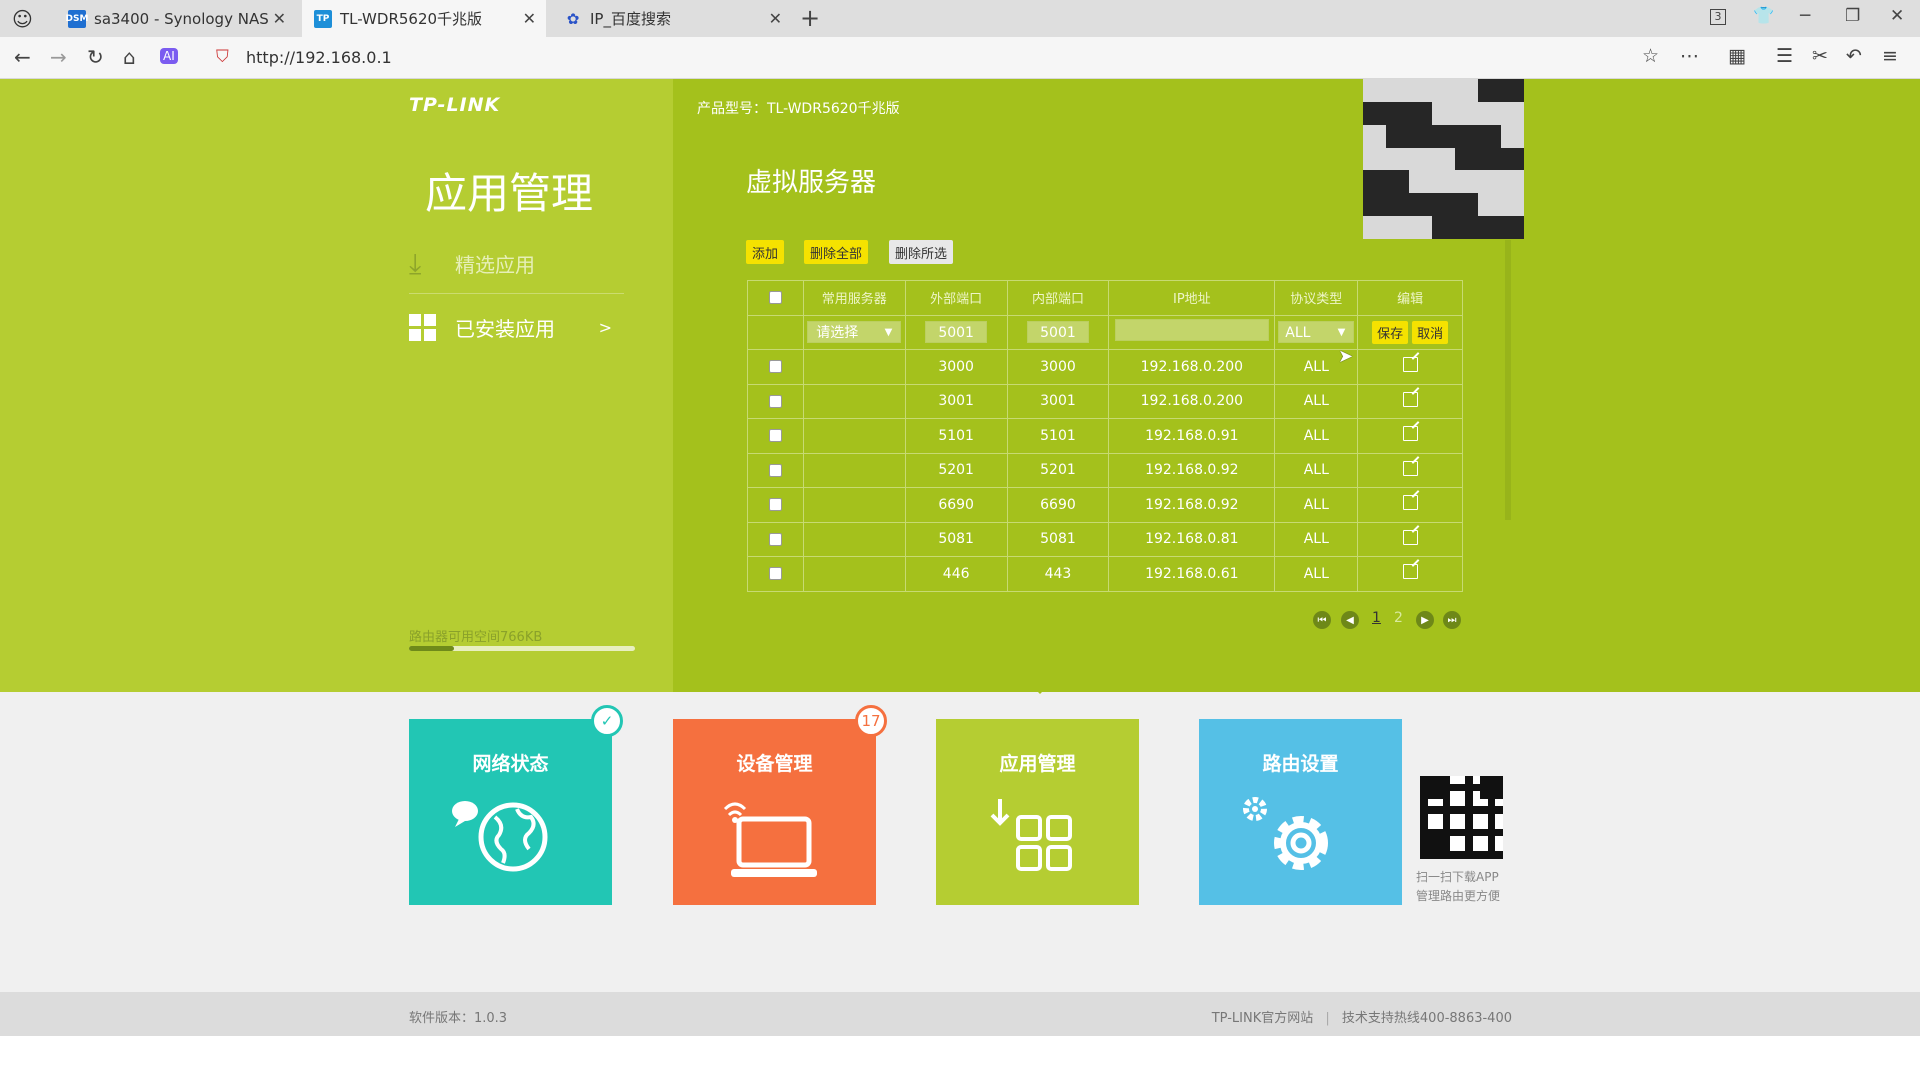  What do you see at coordinates (1897, 16) in the screenshot?
I see `close-window-button: ✕` at bounding box center [1897, 16].